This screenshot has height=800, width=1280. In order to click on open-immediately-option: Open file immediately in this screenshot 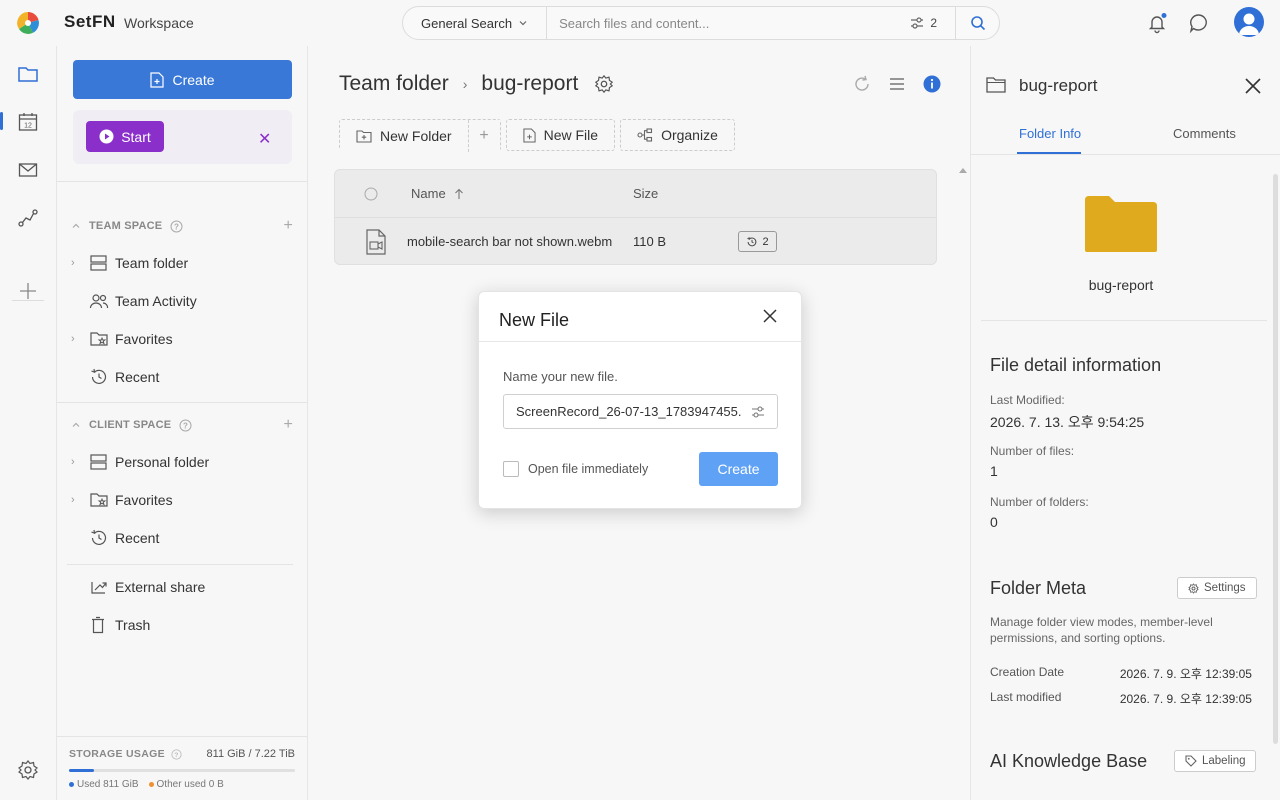, I will do `click(575, 469)`.